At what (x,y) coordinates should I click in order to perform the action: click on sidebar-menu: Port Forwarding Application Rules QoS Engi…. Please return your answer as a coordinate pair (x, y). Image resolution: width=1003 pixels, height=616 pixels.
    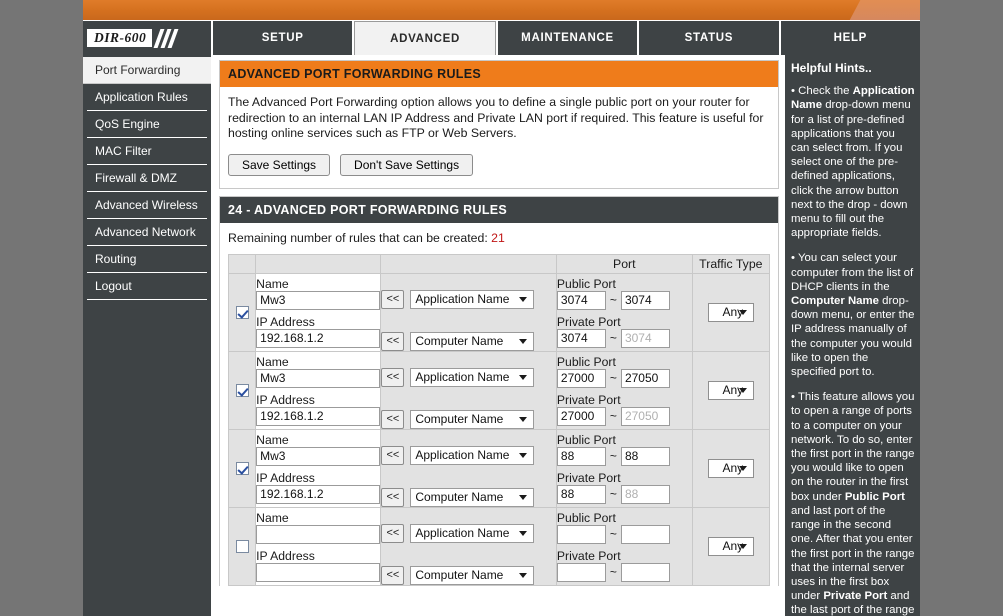
    Looking at the image, I should click on (147, 335).